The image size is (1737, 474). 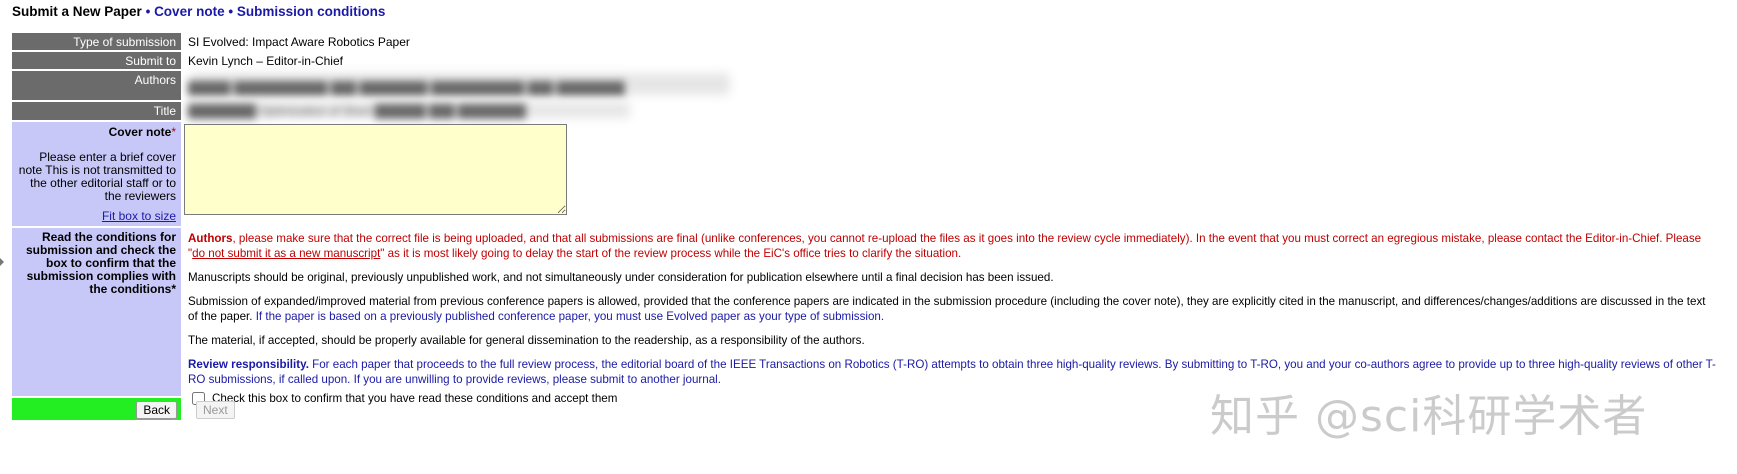 I want to click on cover-note-label-line: Cover note*, so click(x=96, y=132).